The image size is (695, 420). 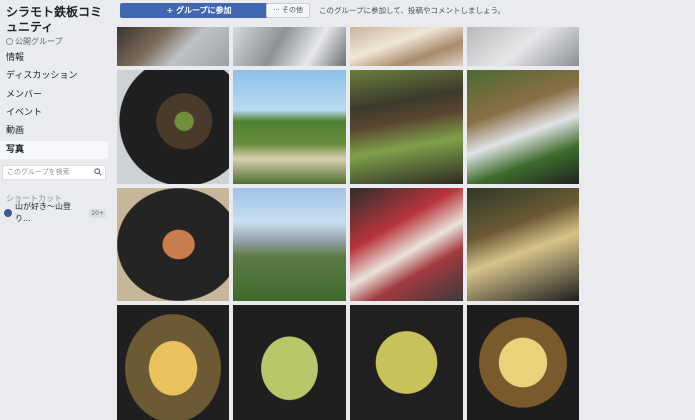 I want to click on shortcut-badge: 20+, so click(x=97, y=213).